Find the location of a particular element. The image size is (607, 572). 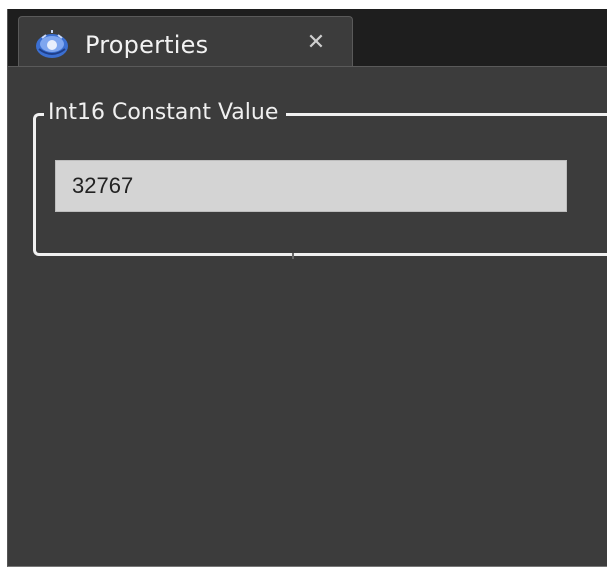

tab-title: Properties is located at coordinates (147, 45).